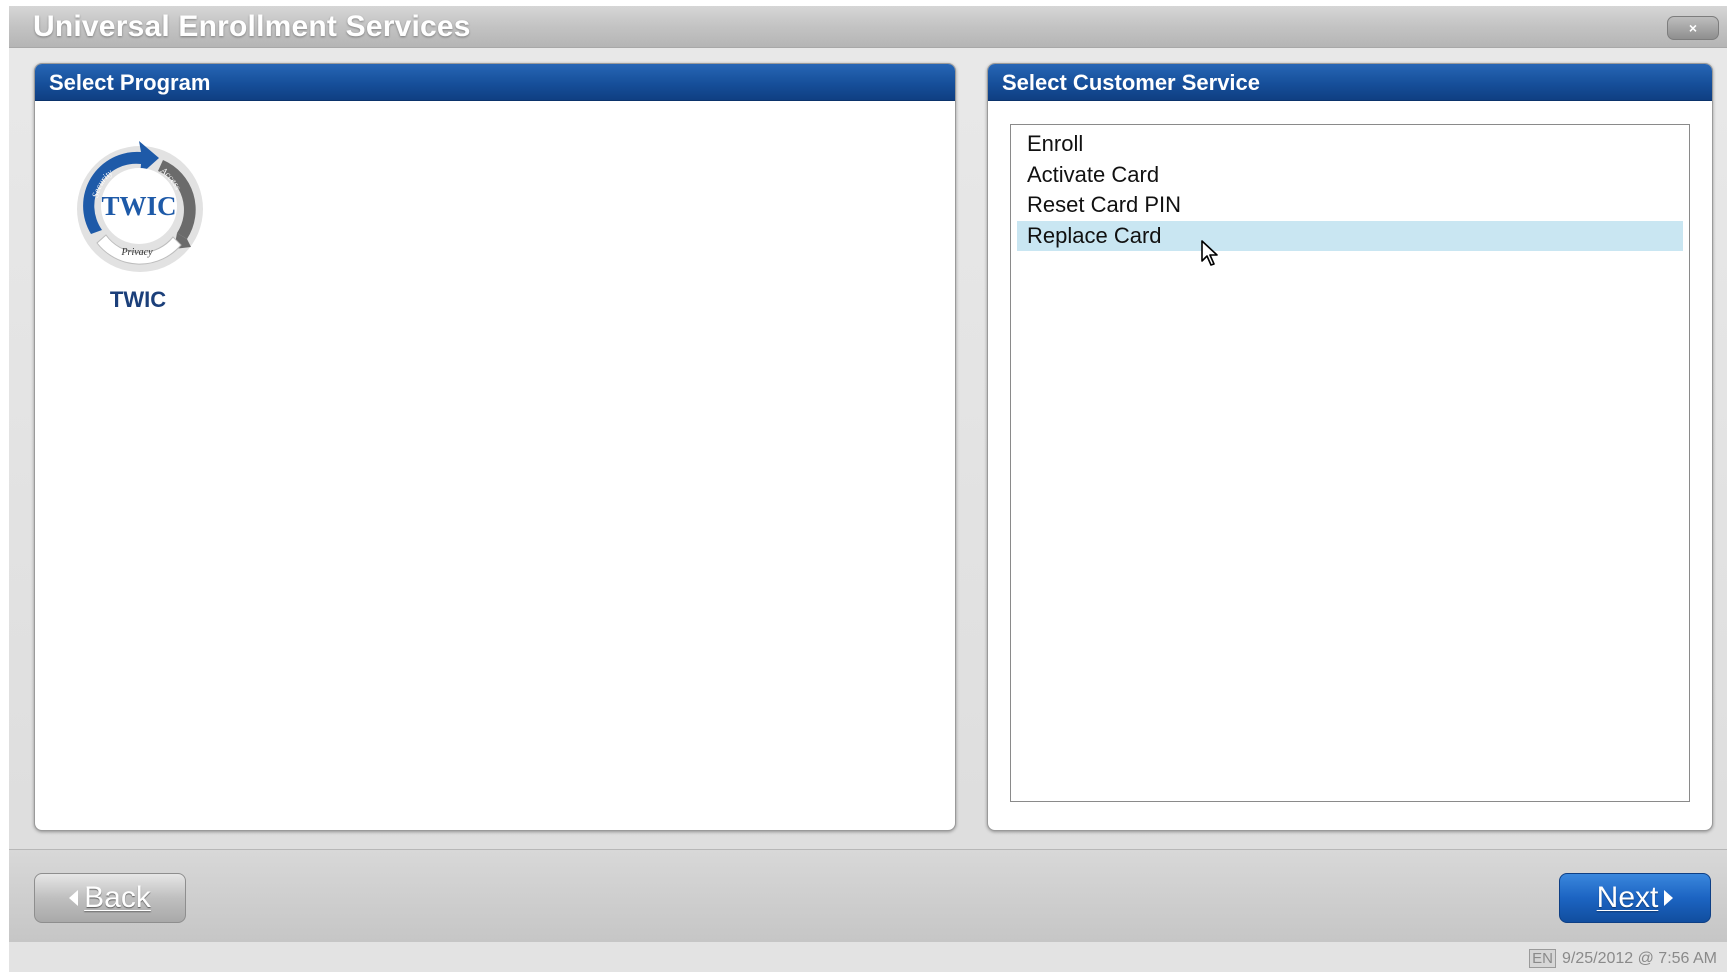 The width and height of the screenshot is (1736, 972). I want to click on next-button-label: Next, so click(1627, 897).